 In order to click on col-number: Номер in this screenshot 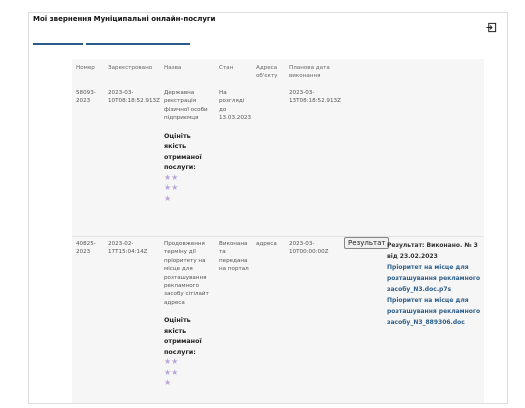, I will do `click(85, 68)`.